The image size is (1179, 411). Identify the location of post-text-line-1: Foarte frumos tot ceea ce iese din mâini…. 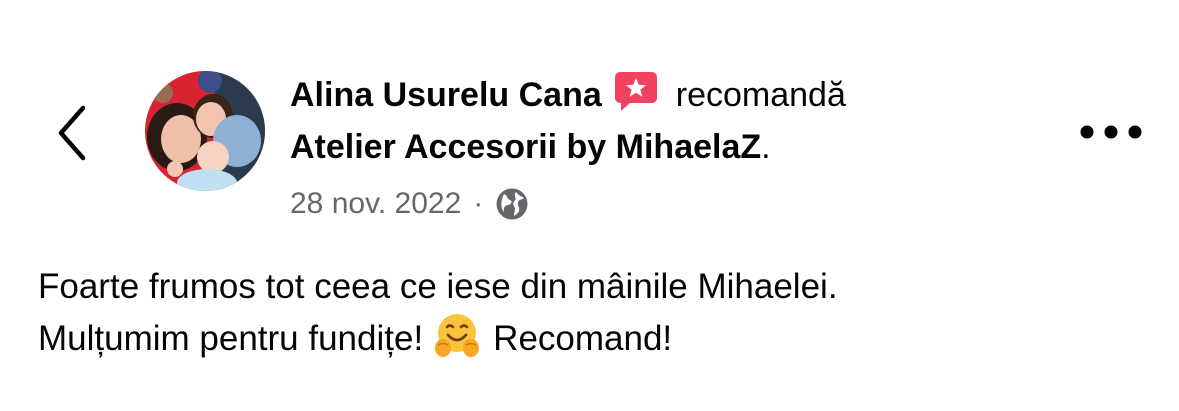
(438, 286).